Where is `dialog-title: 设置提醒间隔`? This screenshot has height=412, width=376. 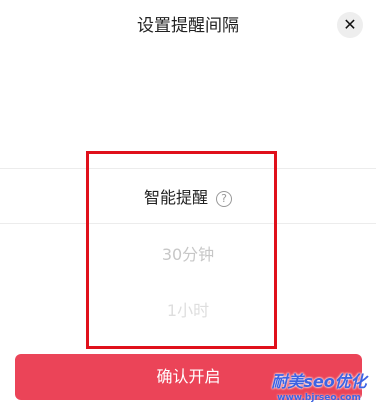
dialog-title: 设置提醒间隔 is located at coordinates (188, 26).